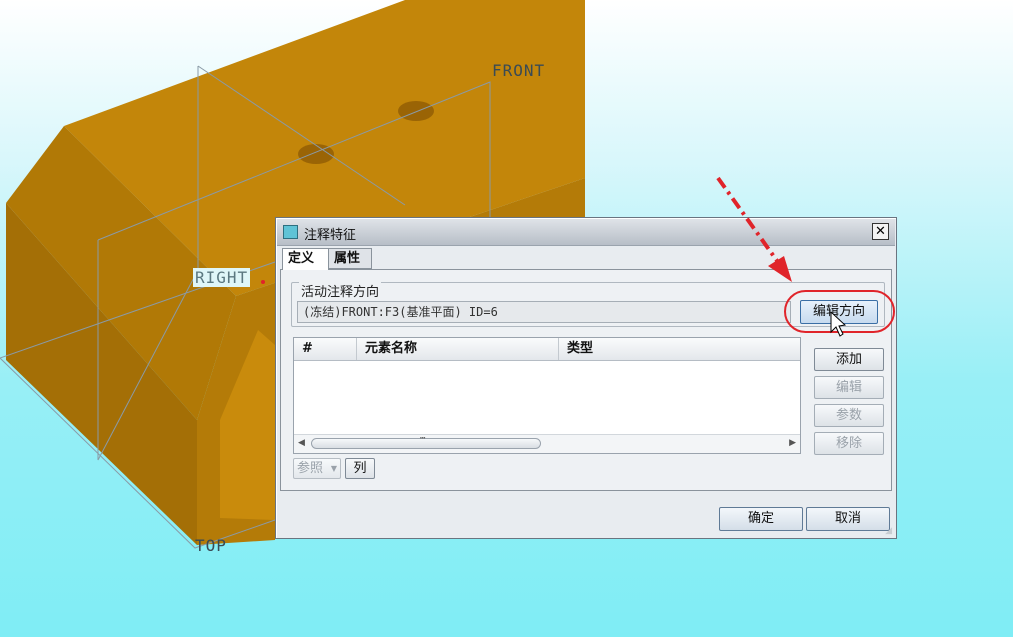 The image size is (1013, 637). What do you see at coordinates (310, 468) in the screenshot?
I see `references-label: 参照` at bounding box center [310, 468].